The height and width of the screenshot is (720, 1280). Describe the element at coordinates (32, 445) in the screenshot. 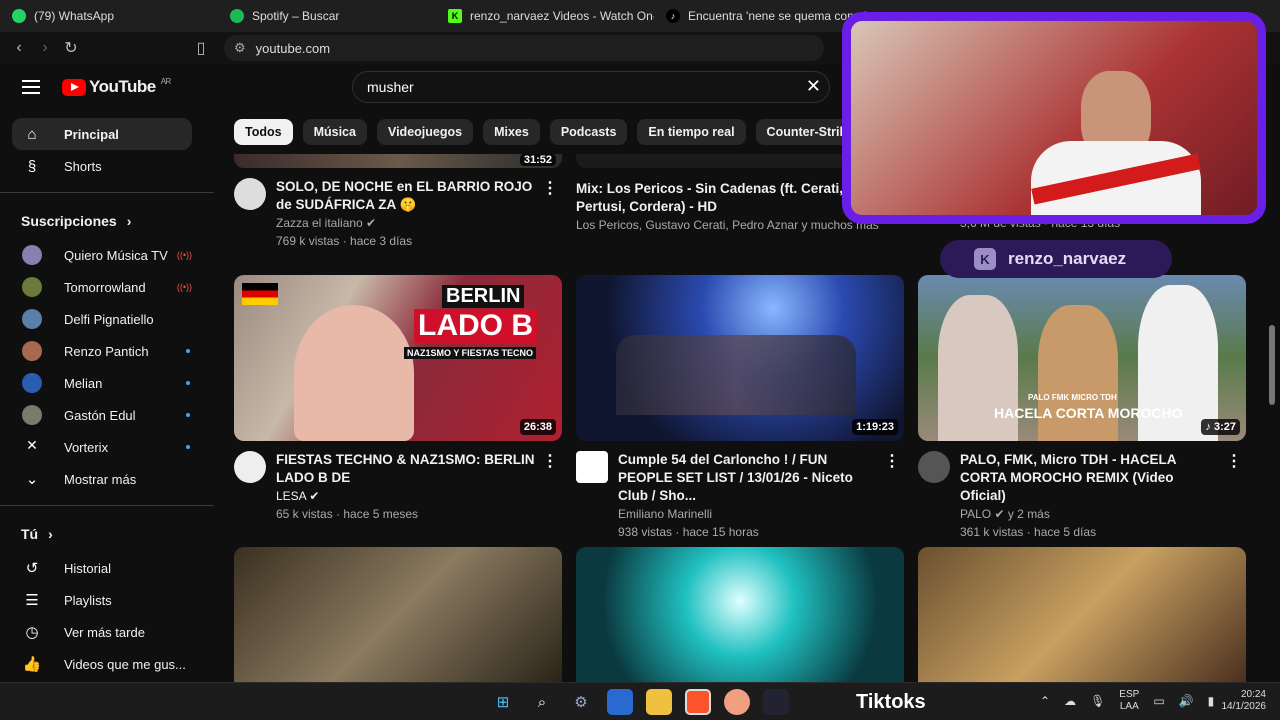

I see `vorterix-logo-icon: ✕` at that location.